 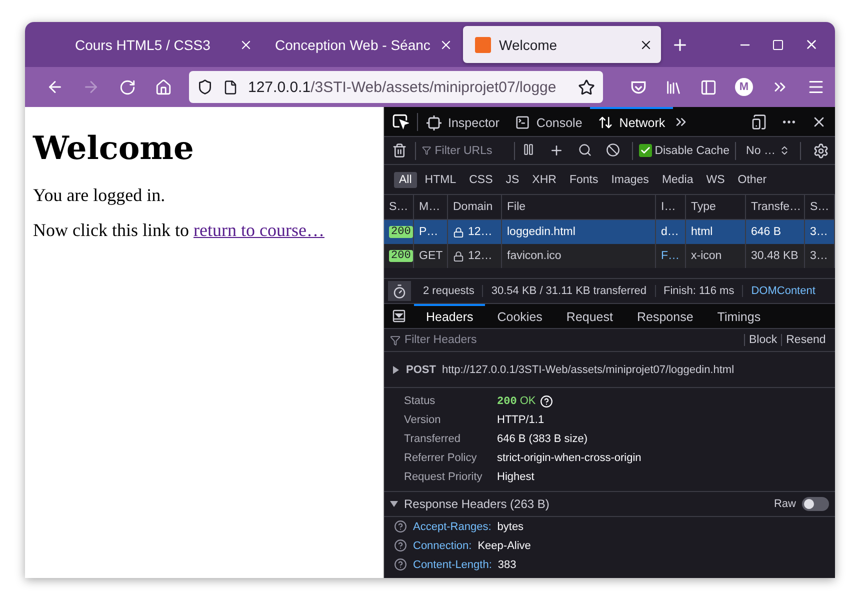 What do you see at coordinates (519, 316) in the screenshot?
I see `detail-tab: Cookies` at bounding box center [519, 316].